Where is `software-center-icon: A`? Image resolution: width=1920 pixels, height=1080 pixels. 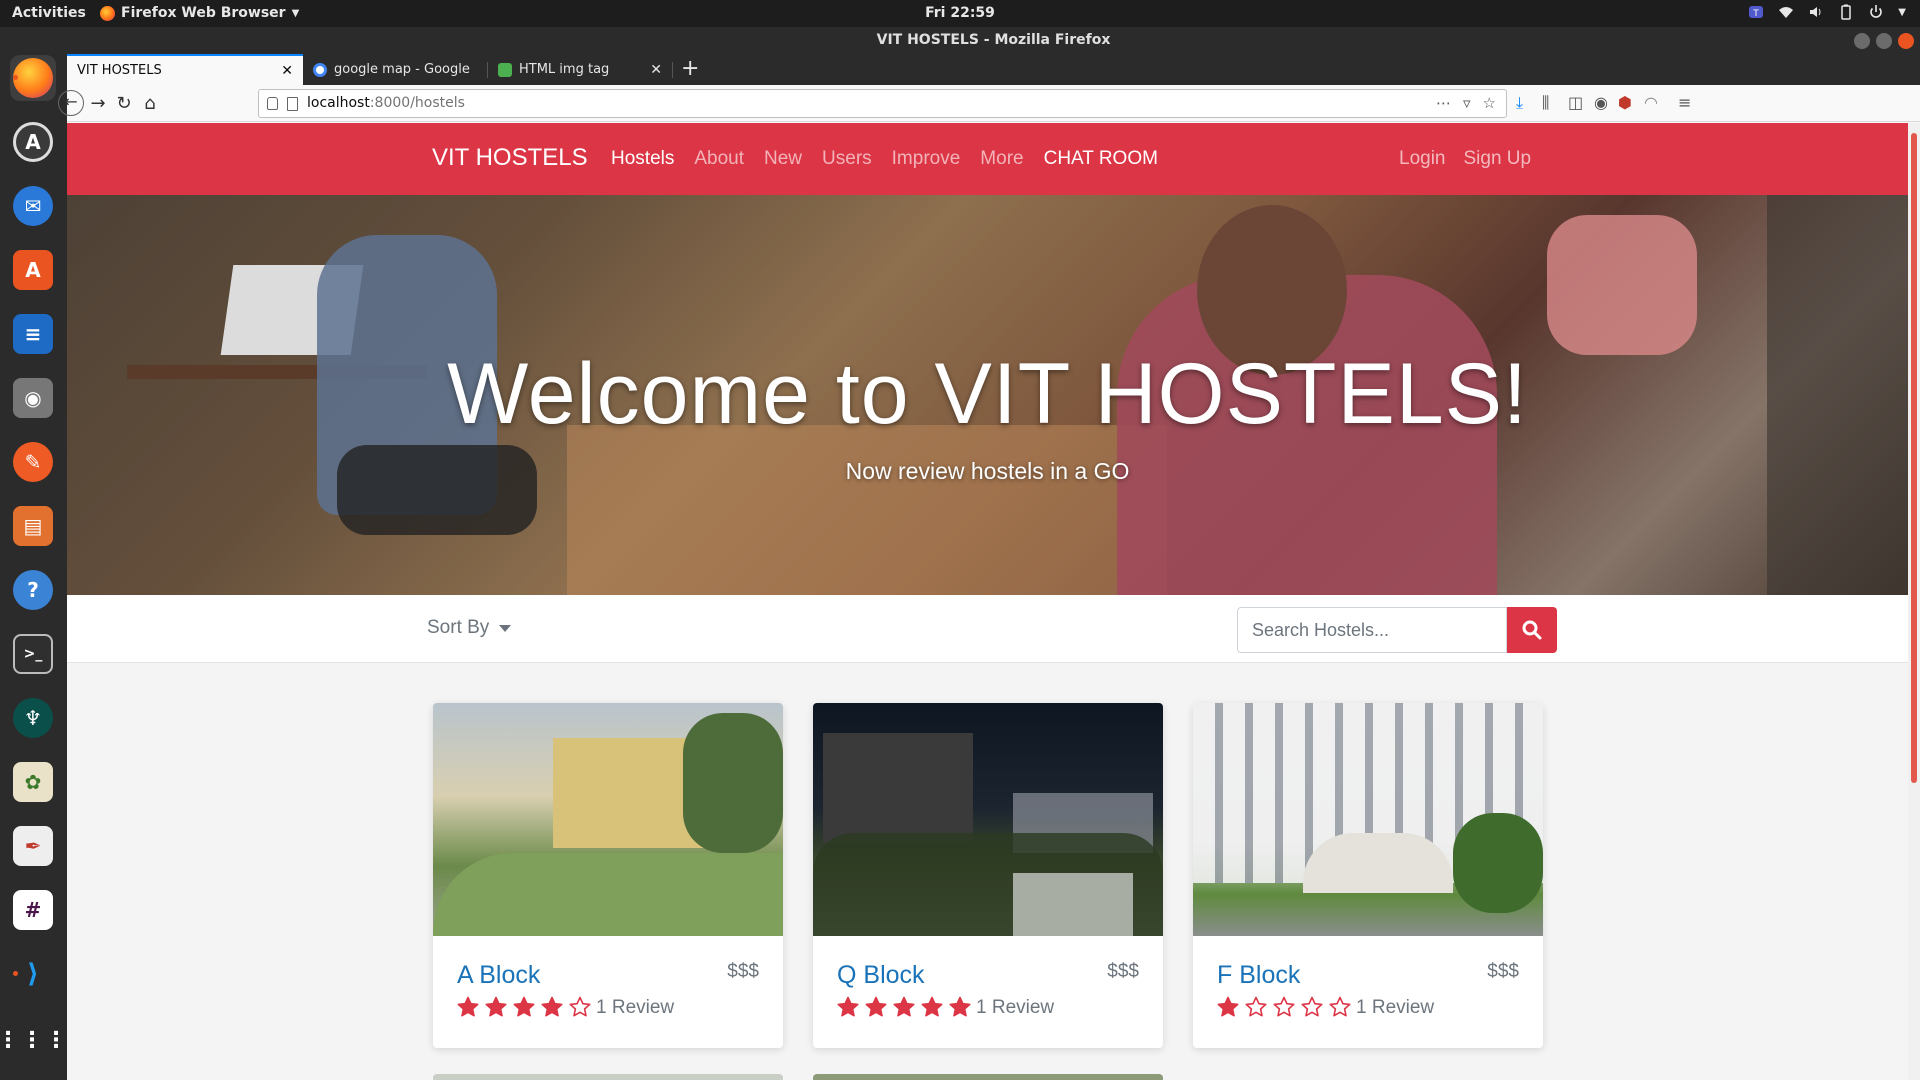
software-center-icon: A is located at coordinates (33, 270).